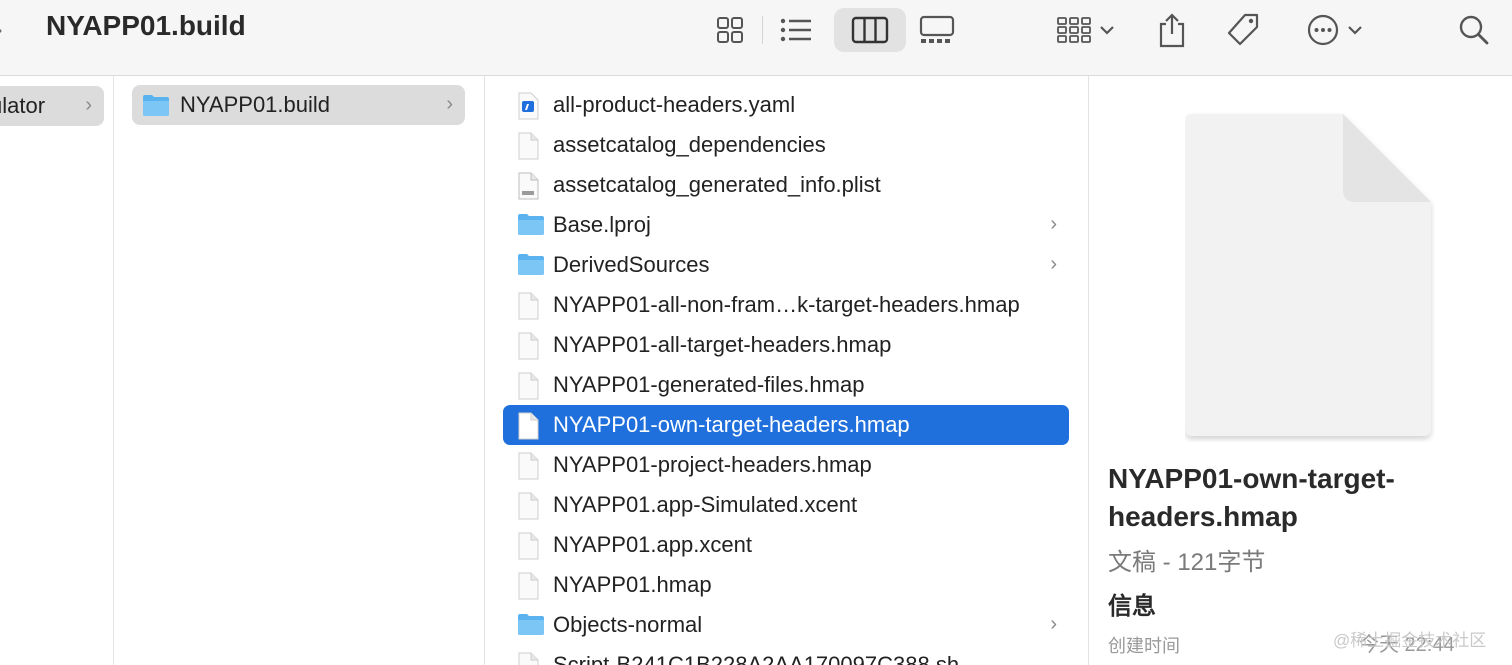  What do you see at coordinates (756, 38) in the screenshot?
I see `toolbar: › NYAPP01.build` at bounding box center [756, 38].